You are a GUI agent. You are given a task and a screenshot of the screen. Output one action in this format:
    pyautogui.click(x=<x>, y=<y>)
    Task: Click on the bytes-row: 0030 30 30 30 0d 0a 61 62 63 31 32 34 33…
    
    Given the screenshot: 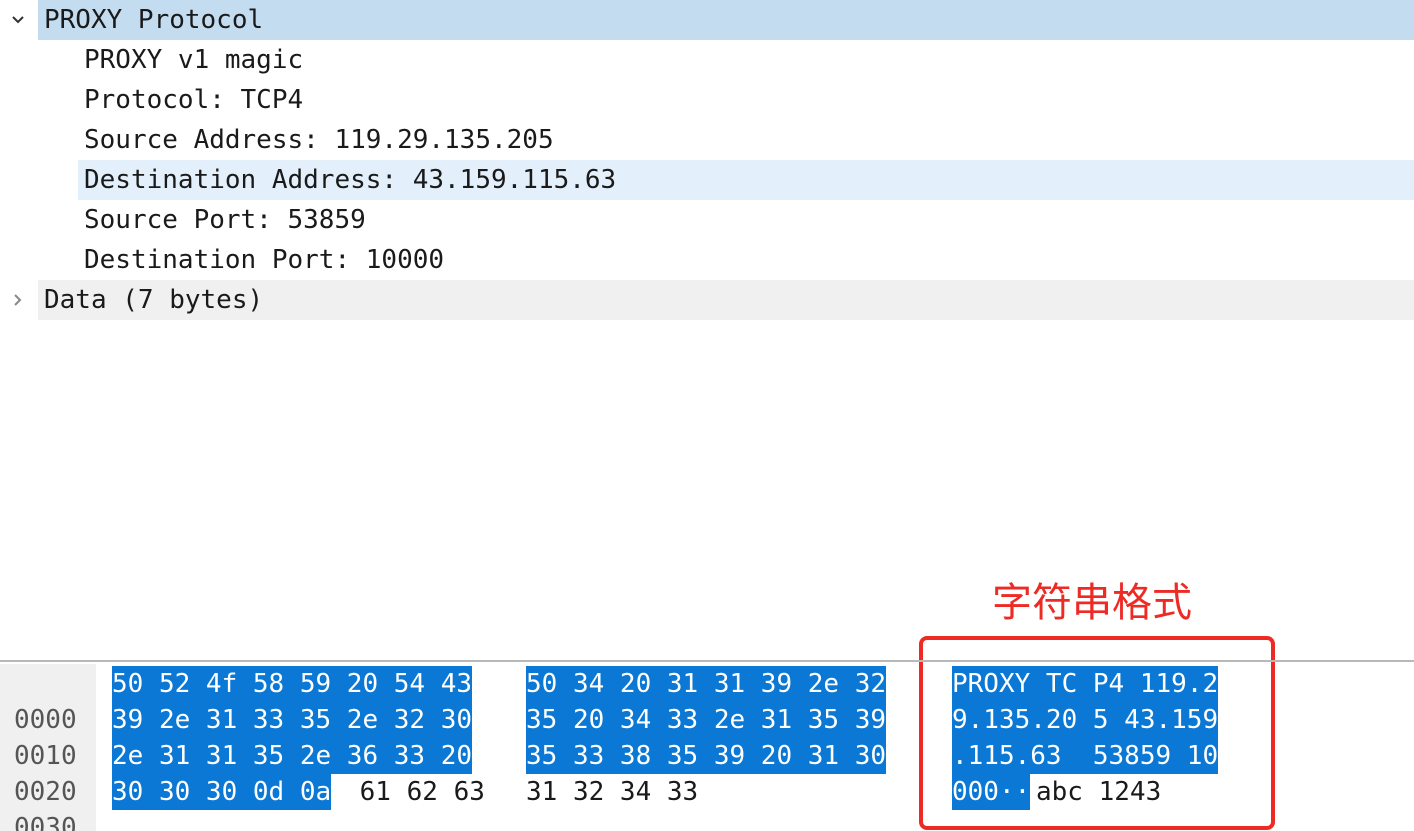 What is the action you would take?
    pyautogui.click(x=580, y=802)
    